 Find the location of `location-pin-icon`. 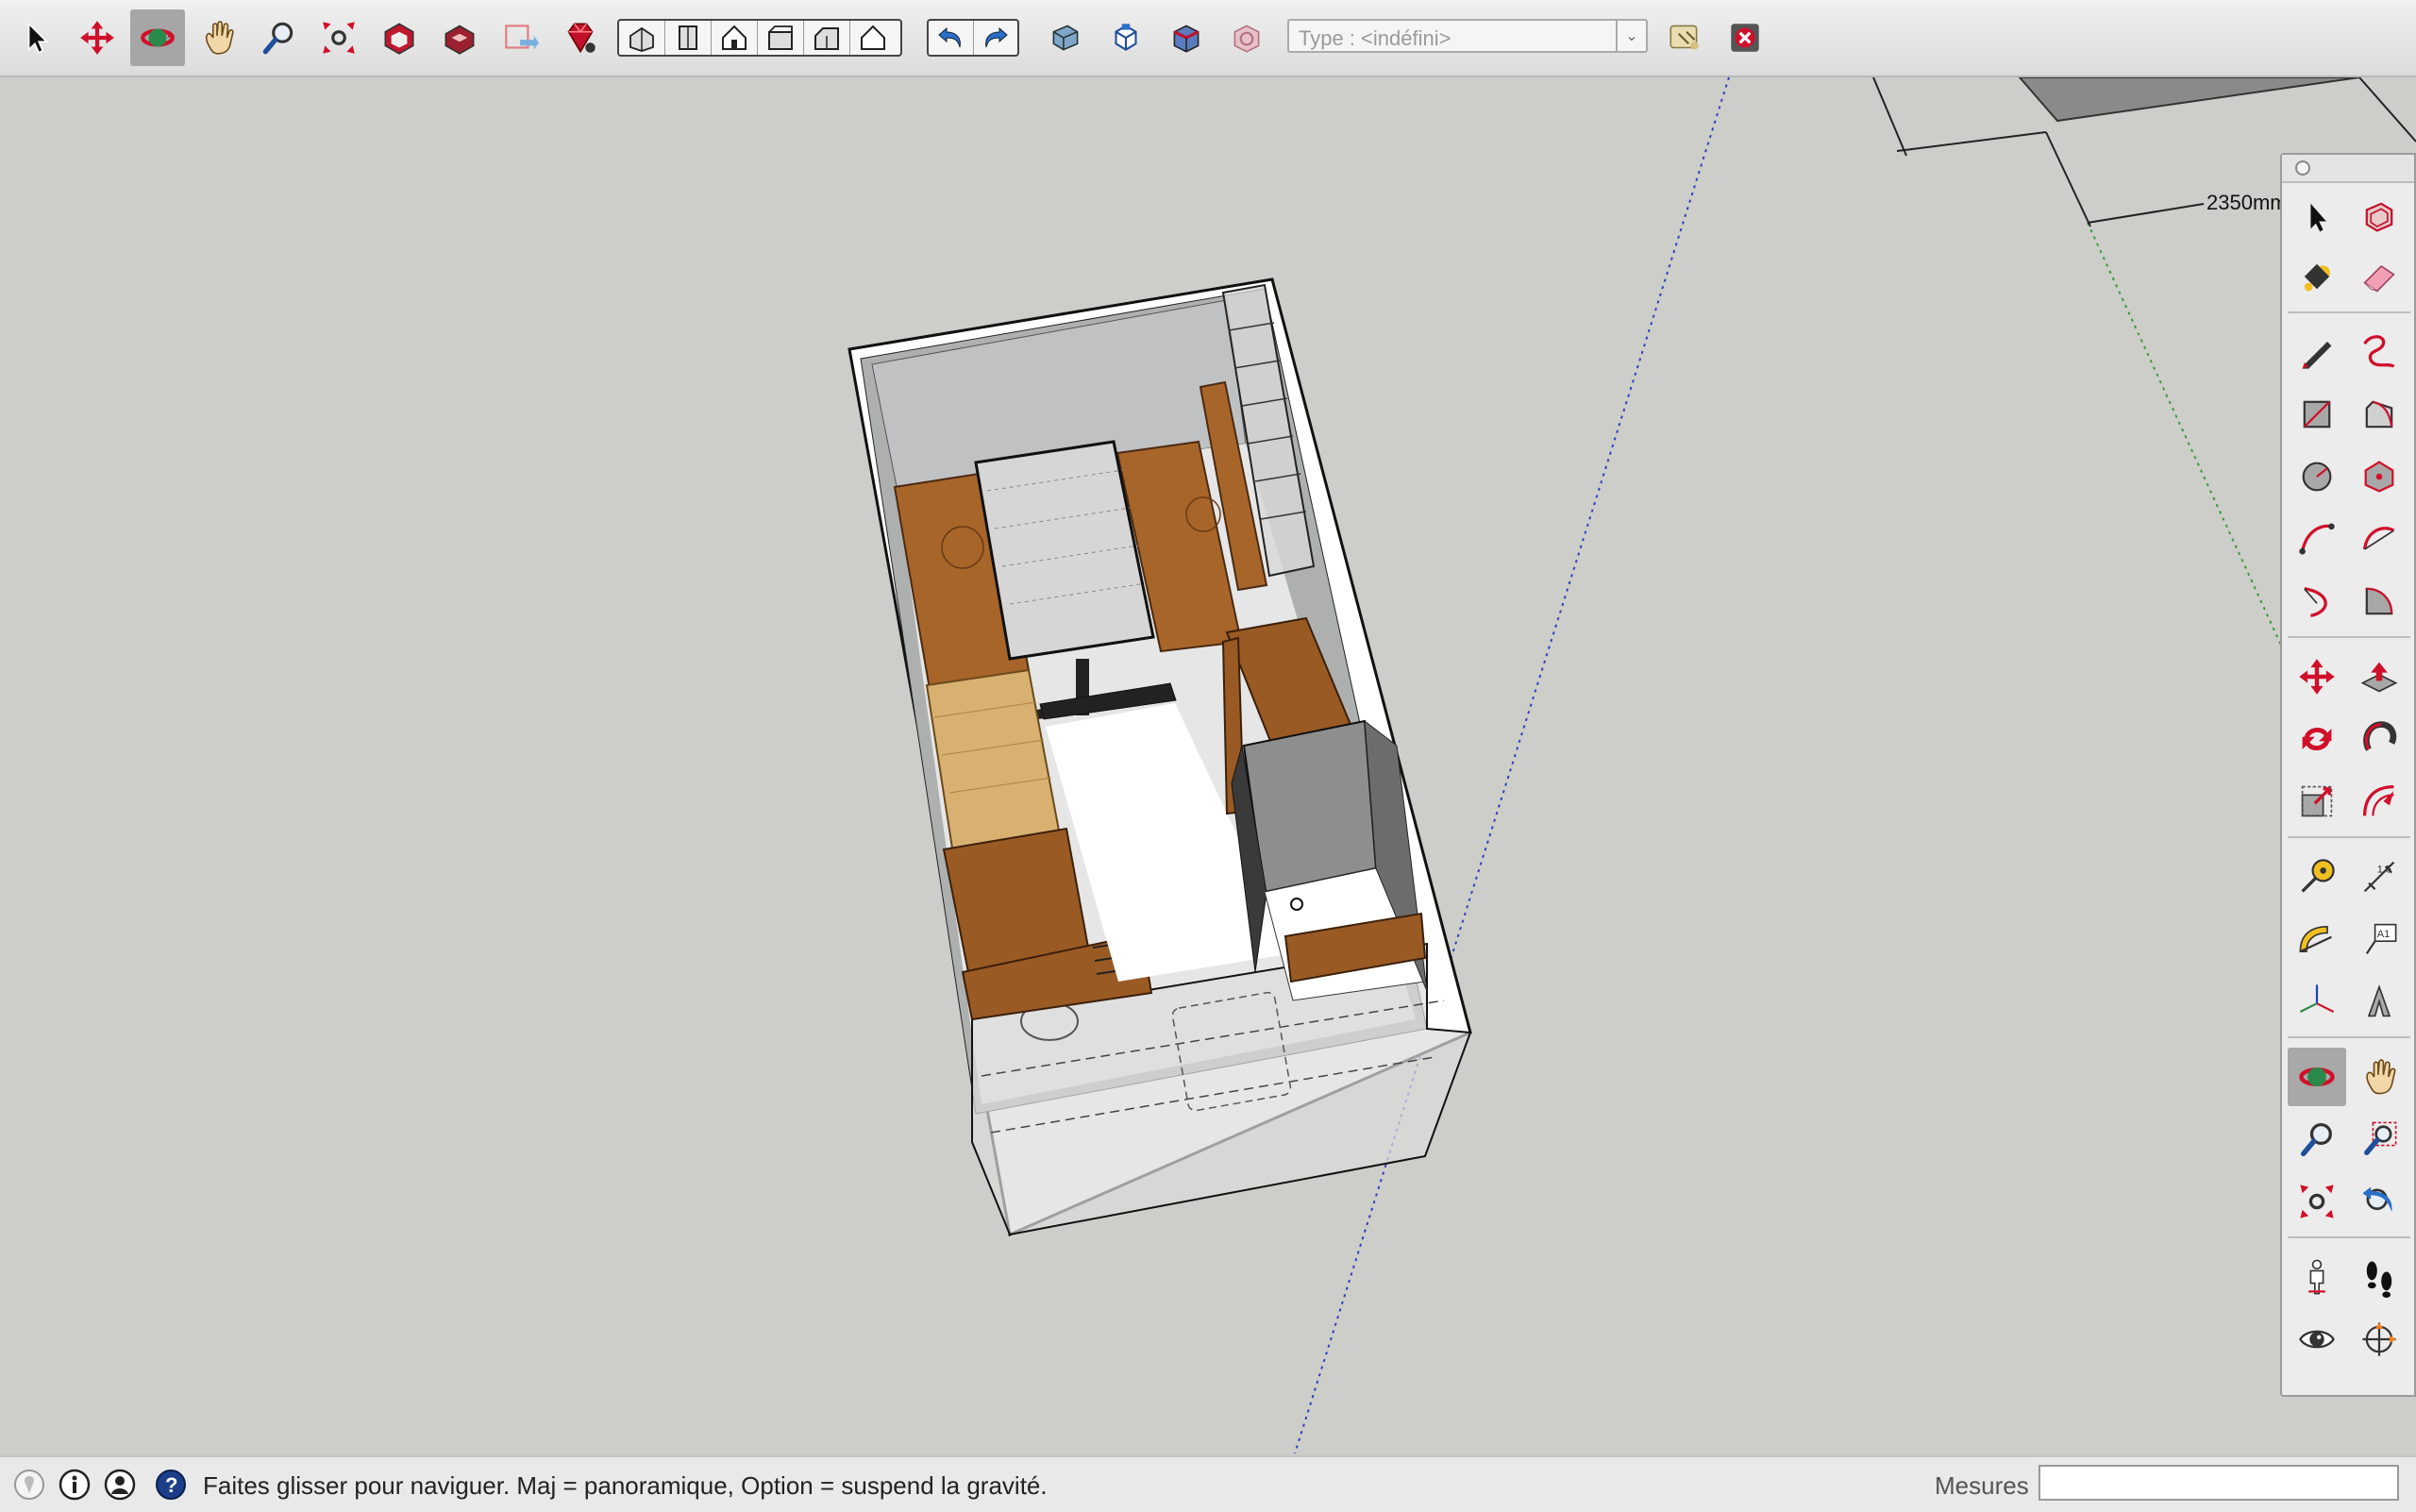

location-pin-icon is located at coordinates (29, 1485).